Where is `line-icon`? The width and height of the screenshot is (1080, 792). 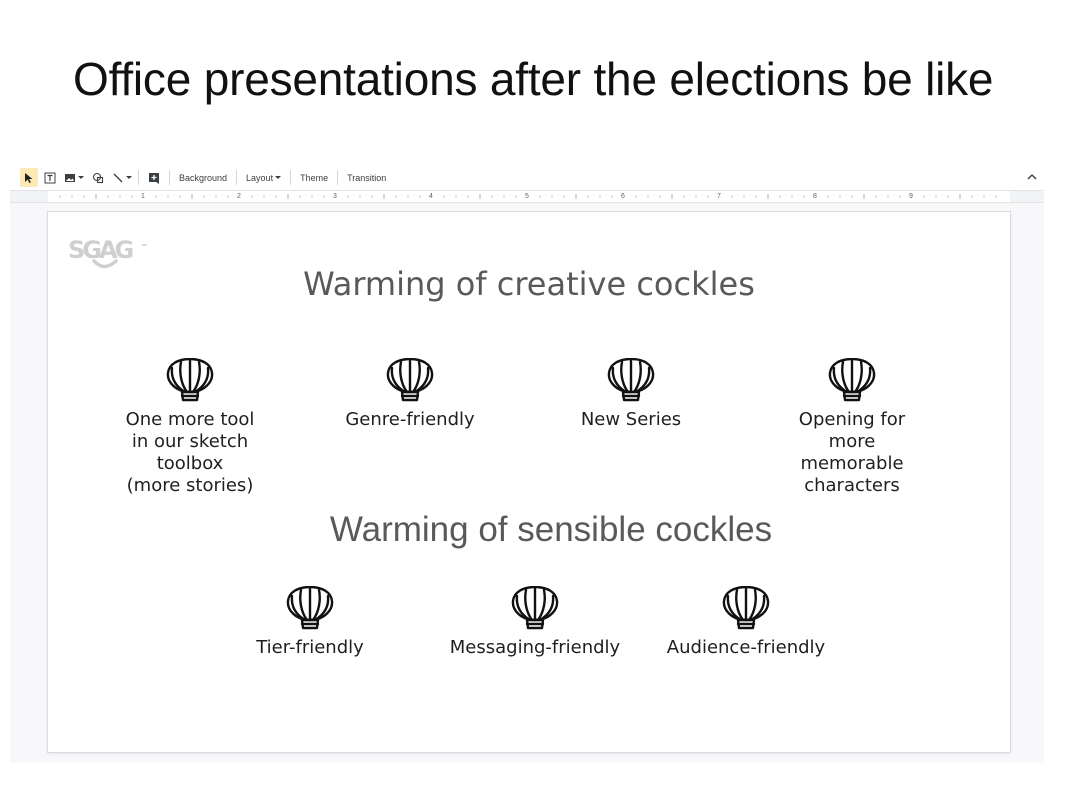 line-icon is located at coordinates (118, 177).